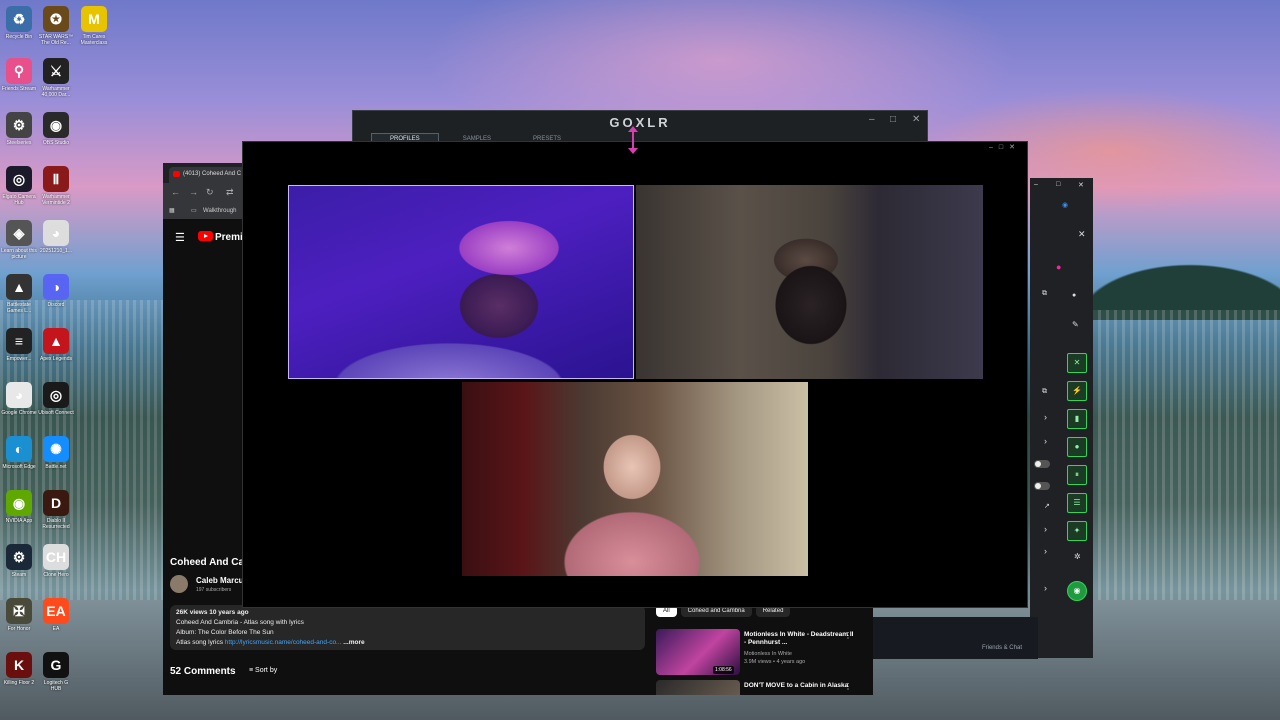  What do you see at coordinates (19, 129) in the screenshot?
I see `desktop-icon: ⚙ Steelseries` at bounding box center [19, 129].